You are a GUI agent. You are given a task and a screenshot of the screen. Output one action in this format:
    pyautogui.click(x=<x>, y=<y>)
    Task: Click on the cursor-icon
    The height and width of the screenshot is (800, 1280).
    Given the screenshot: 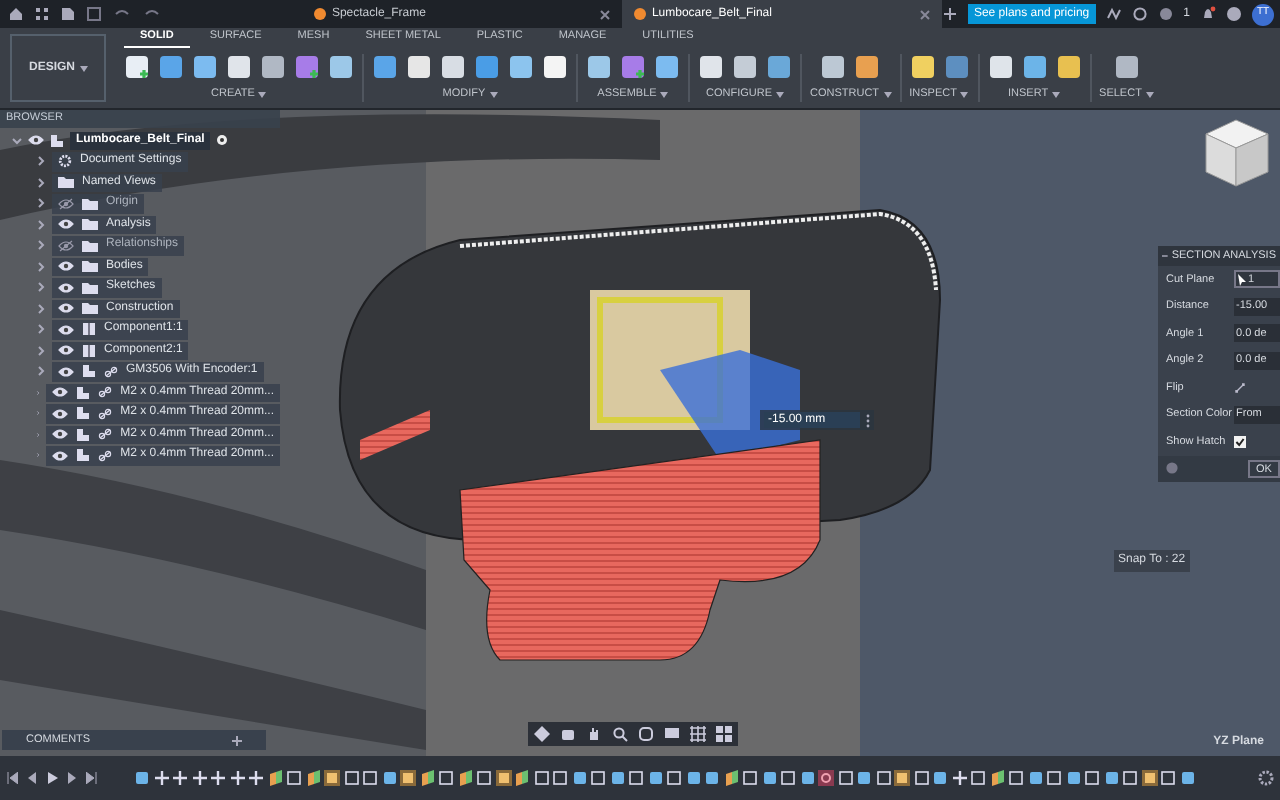 What is the action you would take?
    pyautogui.click(x=1242, y=279)
    